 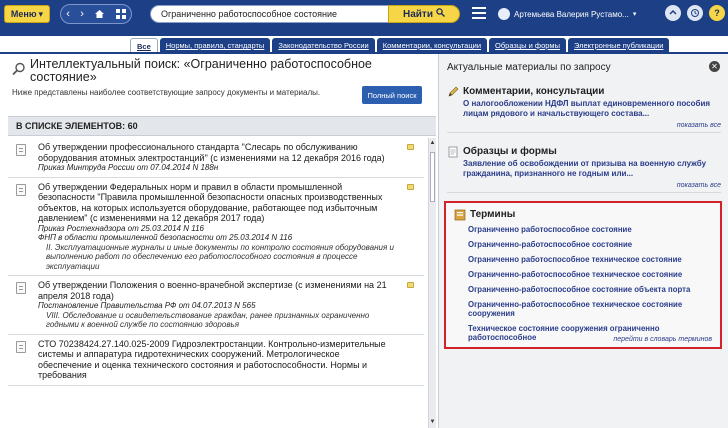 What do you see at coordinates (504, 14) in the screenshot?
I see `user-avatar-icon` at bounding box center [504, 14].